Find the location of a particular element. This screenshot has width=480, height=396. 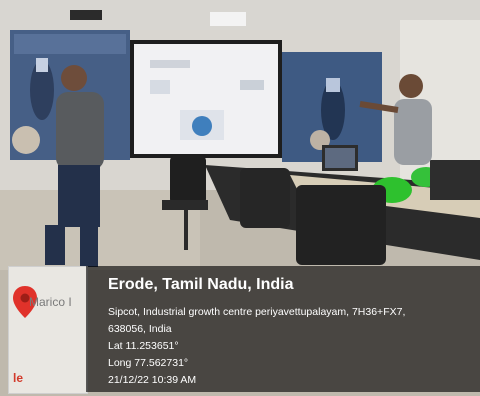

geotag-longitude: Long 77.562731° is located at coordinates (148, 363).